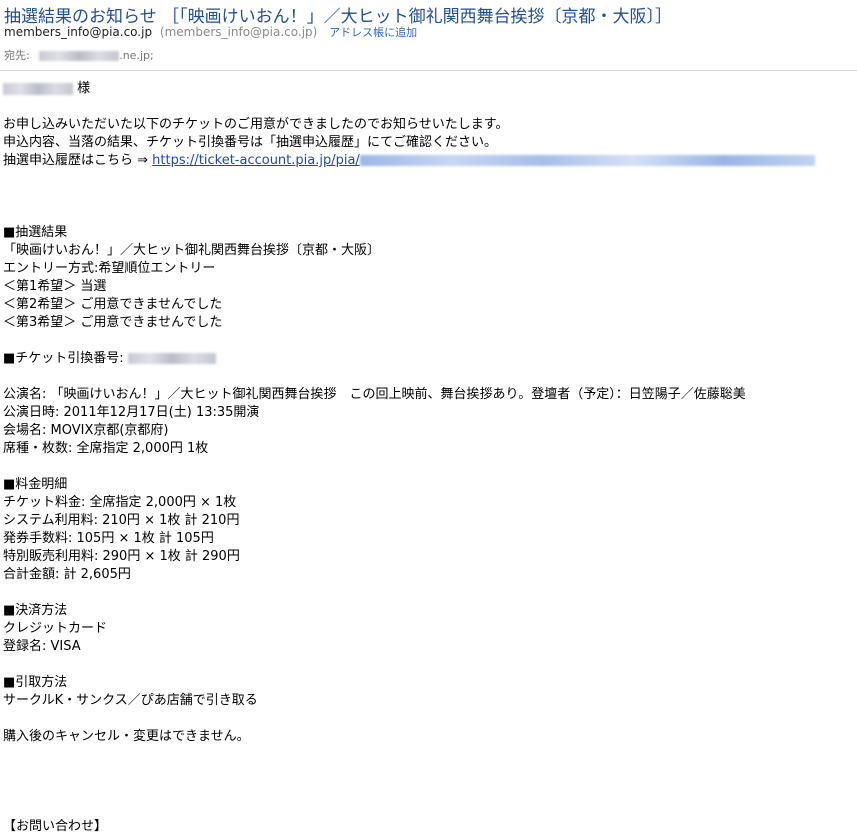 This screenshot has height=836, width=857. I want to click on intro-line: 申込内容、当落の結果、チケット引換番号は「抽選申込履歴」にてご確認ください。, so click(250, 142).